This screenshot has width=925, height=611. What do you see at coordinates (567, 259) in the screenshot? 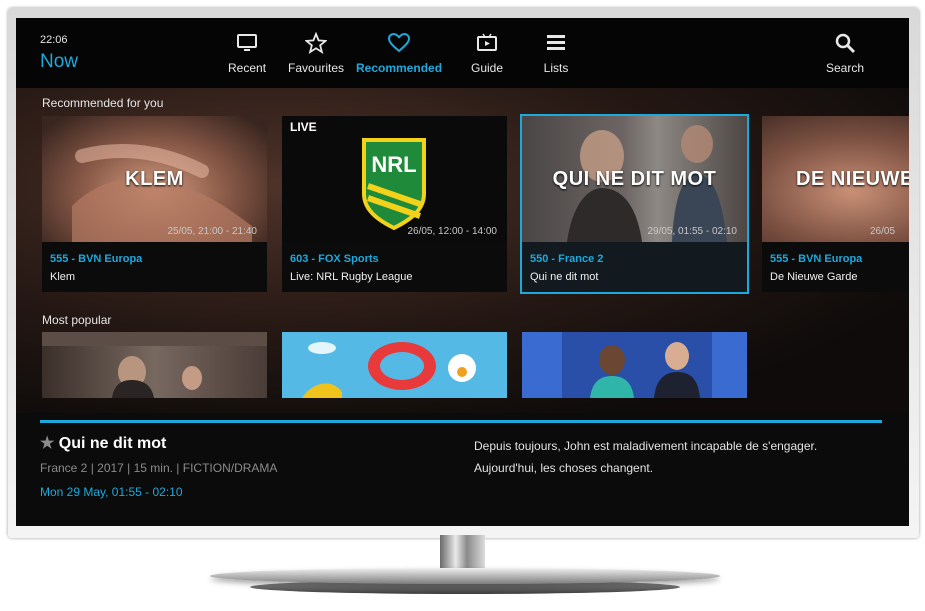
I see `card-channel: 550 - France 2` at bounding box center [567, 259].